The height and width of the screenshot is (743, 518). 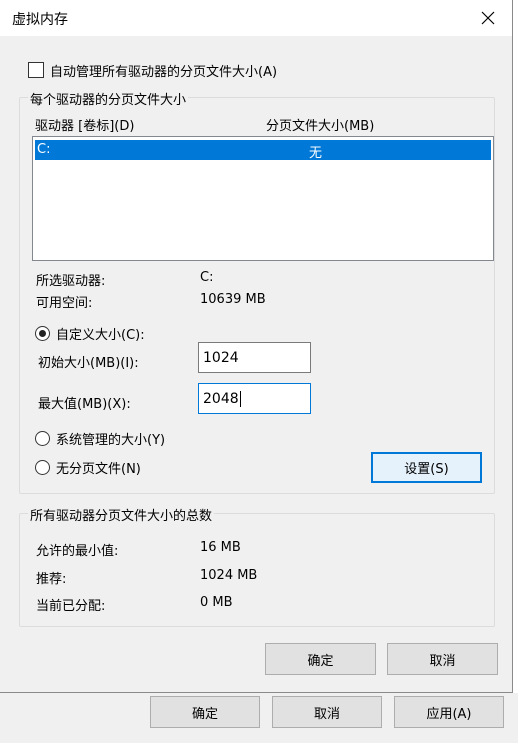 I want to click on no-paging-label: 无分页文件(N), so click(x=98, y=469).